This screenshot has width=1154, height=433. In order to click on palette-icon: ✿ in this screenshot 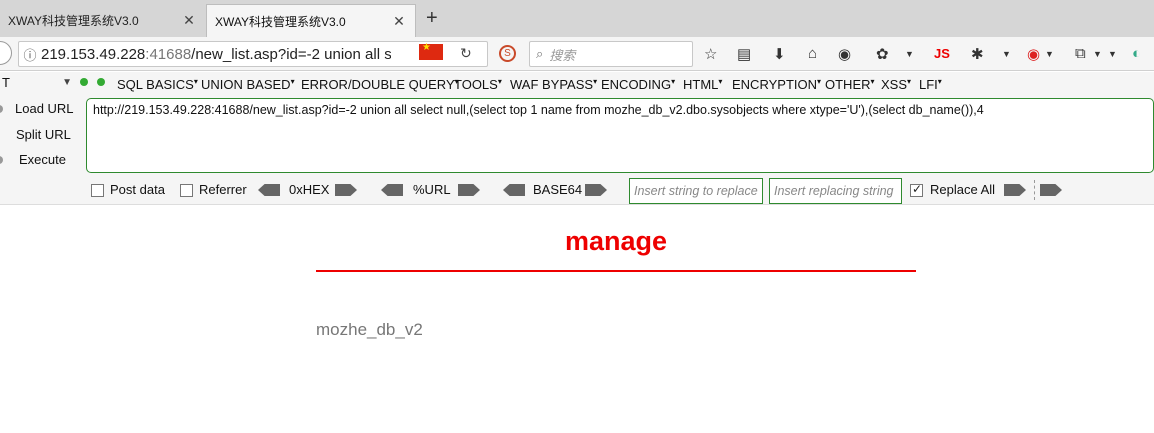, I will do `click(882, 54)`.